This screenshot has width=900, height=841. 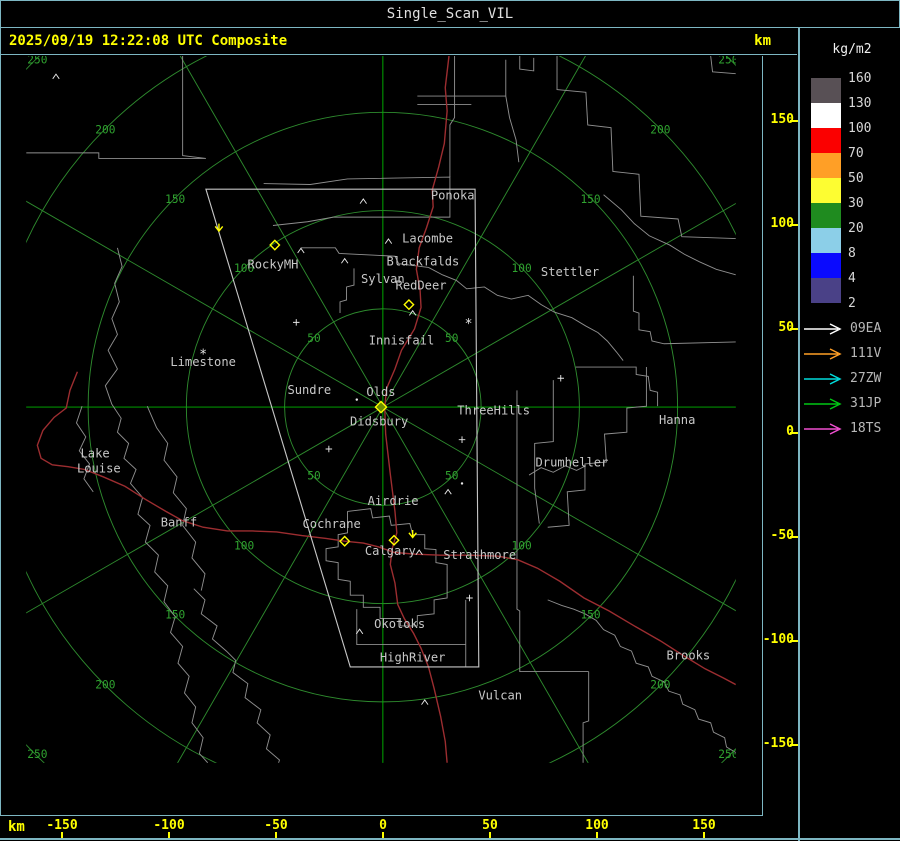 What do you see at coordinates (427, 238) in the screenshot?
I see `city-label-lacombe: Lacombe` at bounding box center [427, 238].